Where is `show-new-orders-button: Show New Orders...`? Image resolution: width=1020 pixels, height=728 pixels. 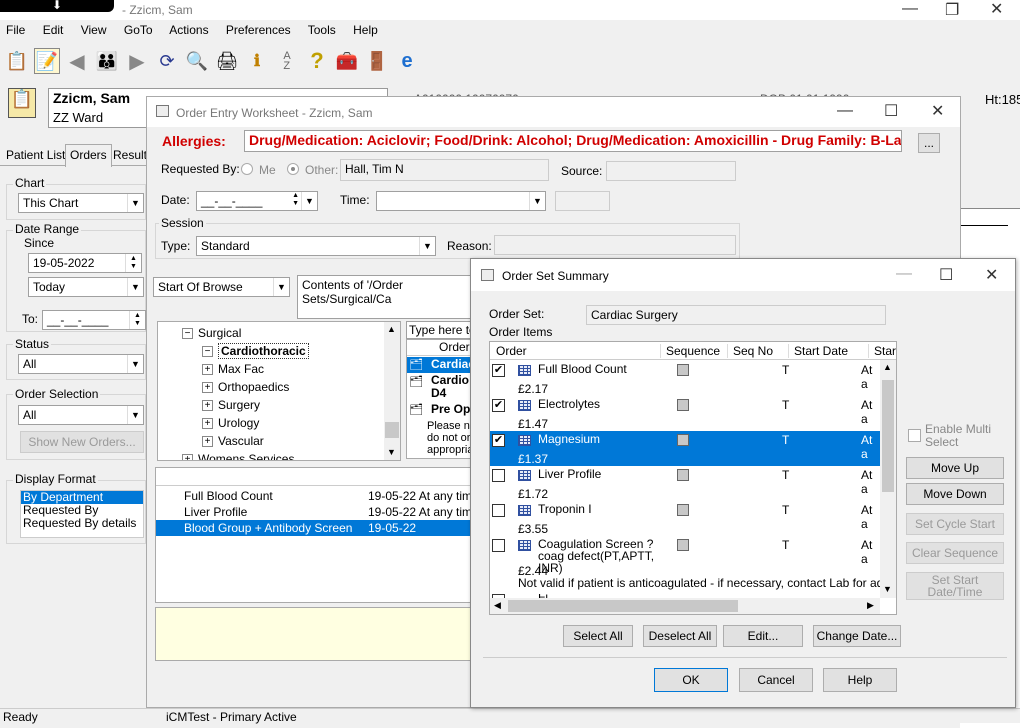
show-new-orders-button: Show New Orders... is located at coordinates (82, 442).